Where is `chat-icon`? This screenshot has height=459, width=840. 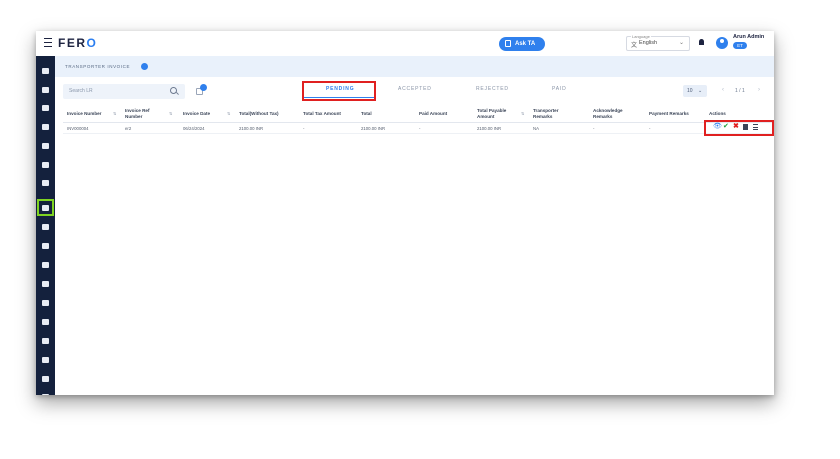 chat-icon is located at coordinates (508, 43).